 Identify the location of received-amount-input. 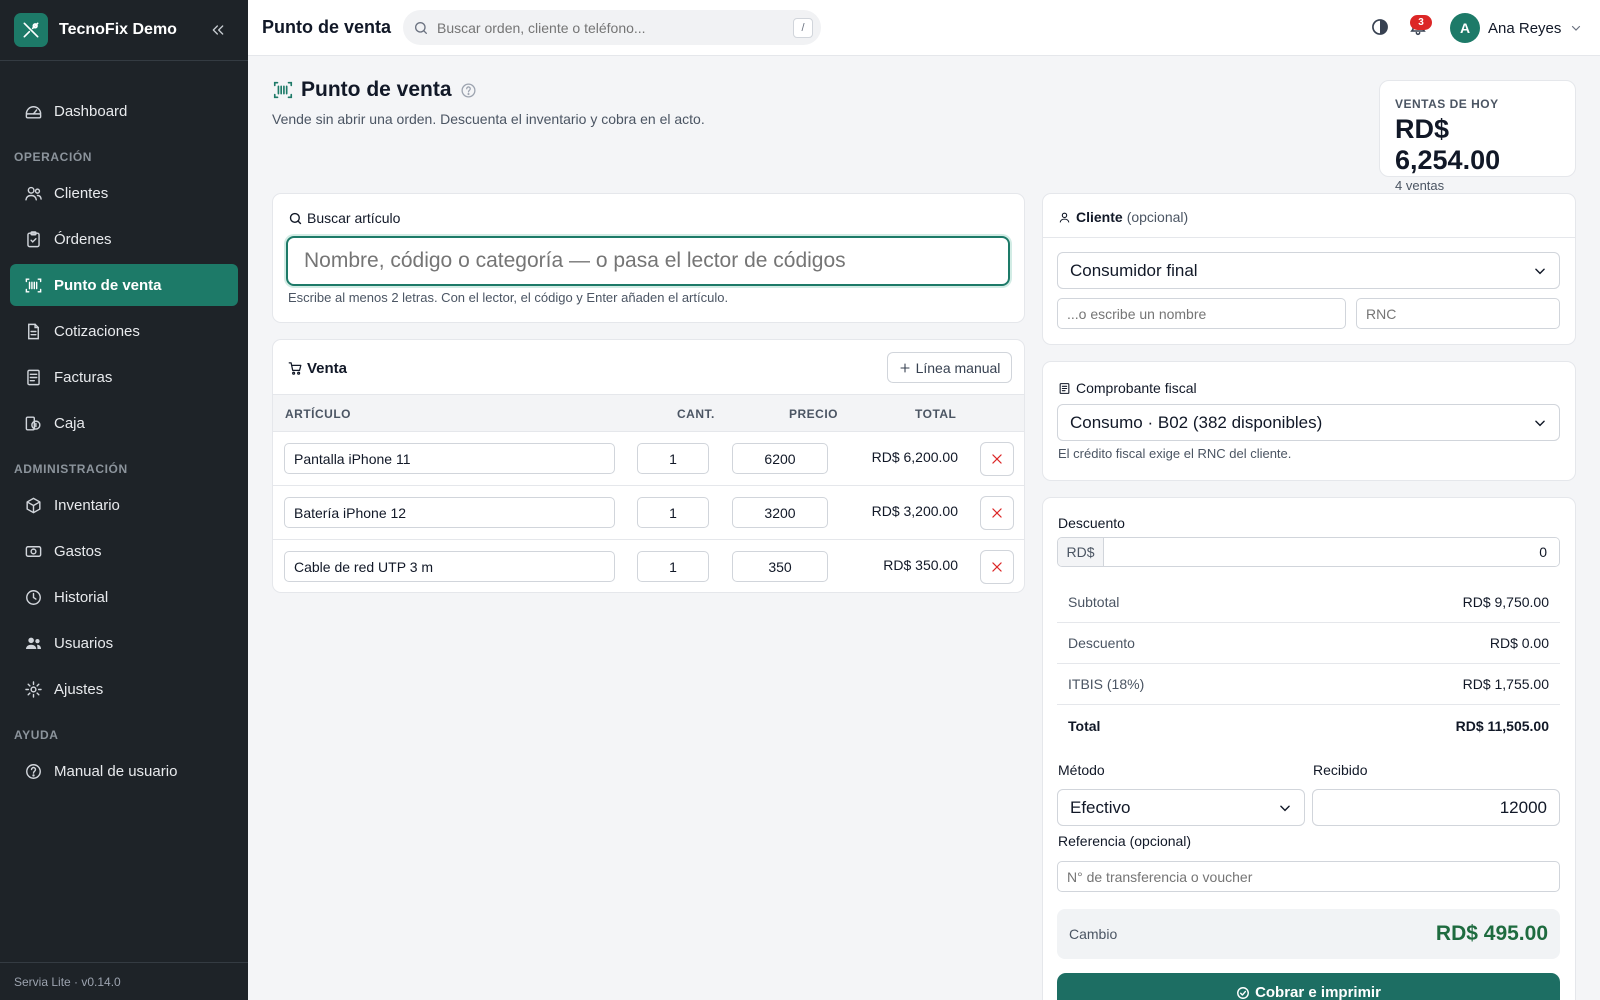
(1436, 807).